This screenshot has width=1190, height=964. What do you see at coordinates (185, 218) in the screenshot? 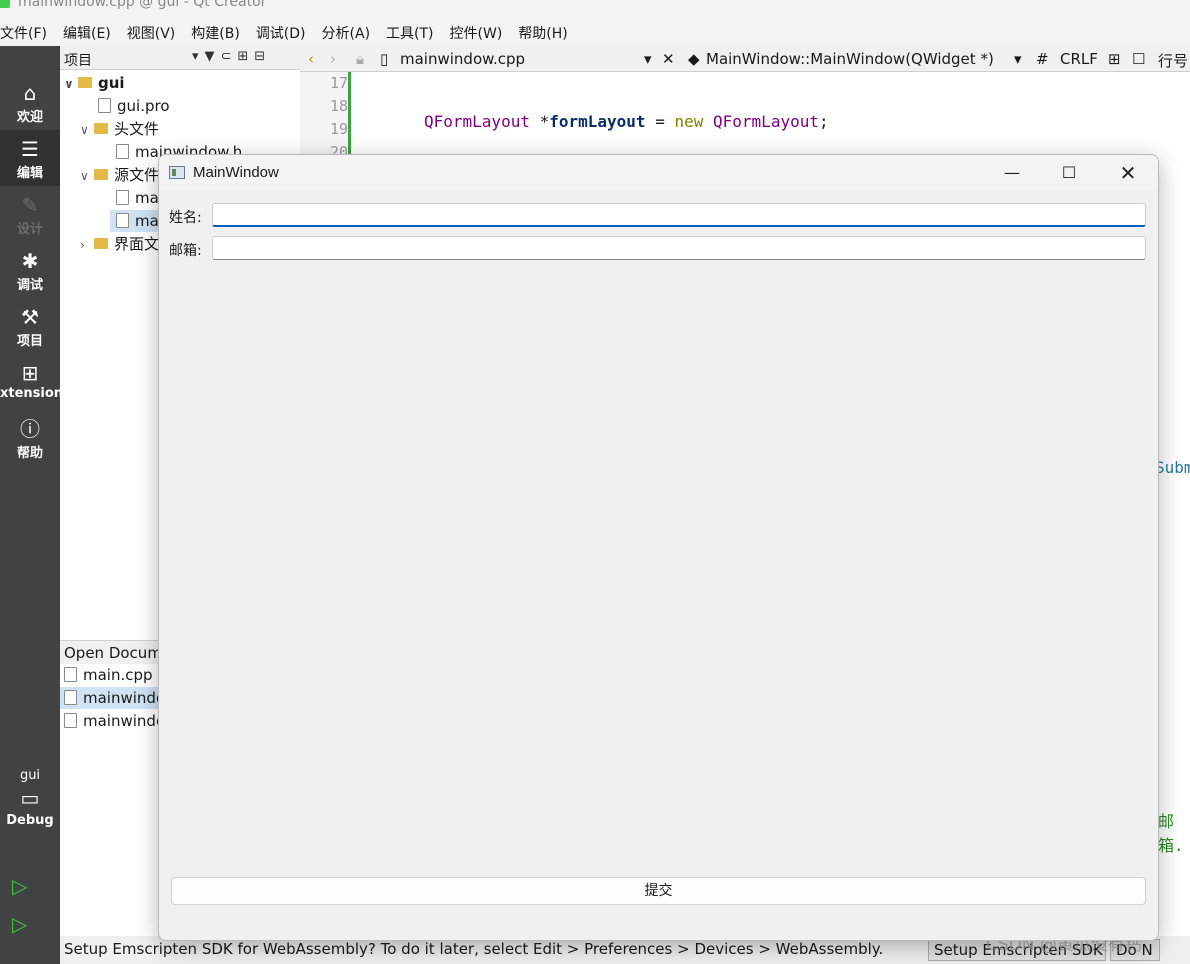
I see `name-label: 姓名:` at bounding box center [185, 218].